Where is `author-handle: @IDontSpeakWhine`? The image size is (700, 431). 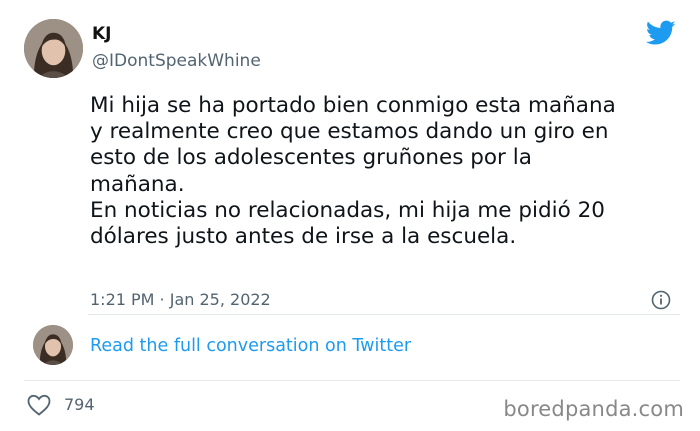
author-handle: @IDontSpeakWhine is located at coordinates (176, 61).